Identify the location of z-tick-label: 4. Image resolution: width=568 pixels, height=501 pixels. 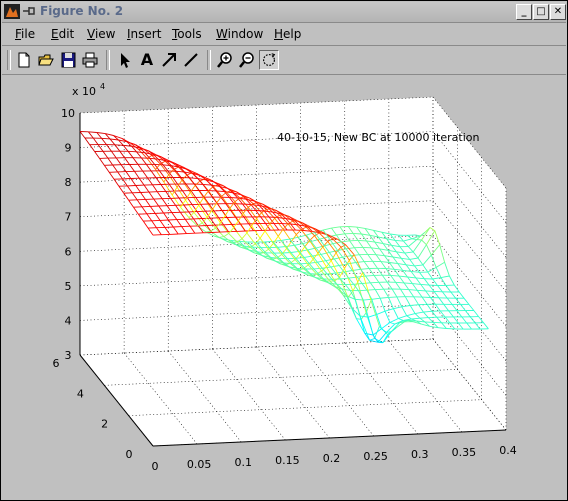
(68, 320).